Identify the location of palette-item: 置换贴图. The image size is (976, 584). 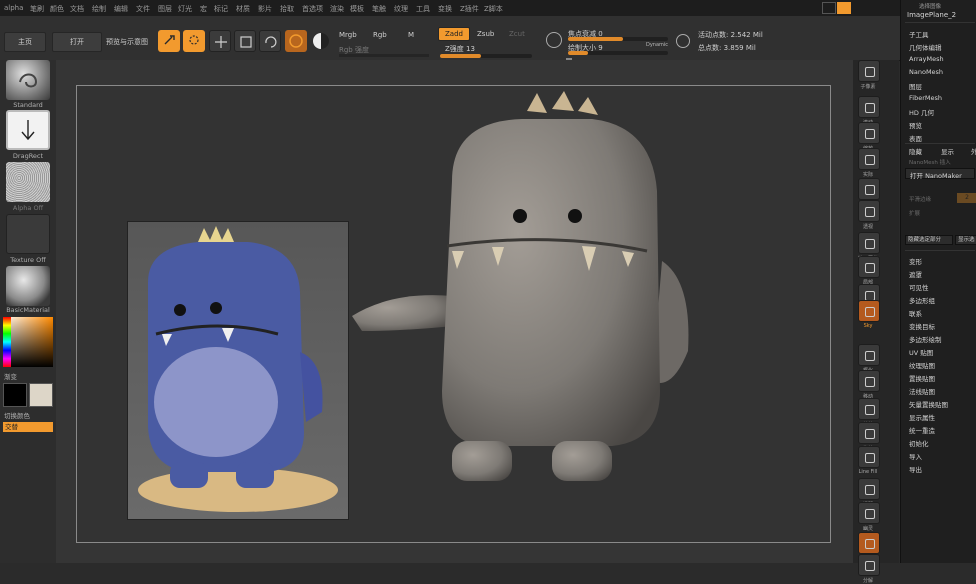
(922, 378).